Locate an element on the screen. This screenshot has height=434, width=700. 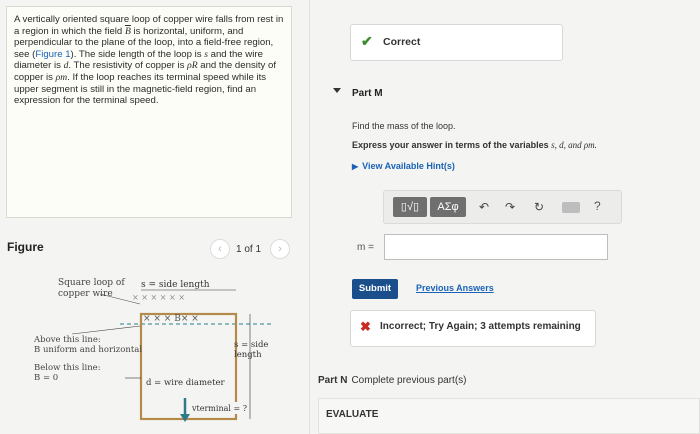
side-right-label: s = side is located at coordinates (251, 345).